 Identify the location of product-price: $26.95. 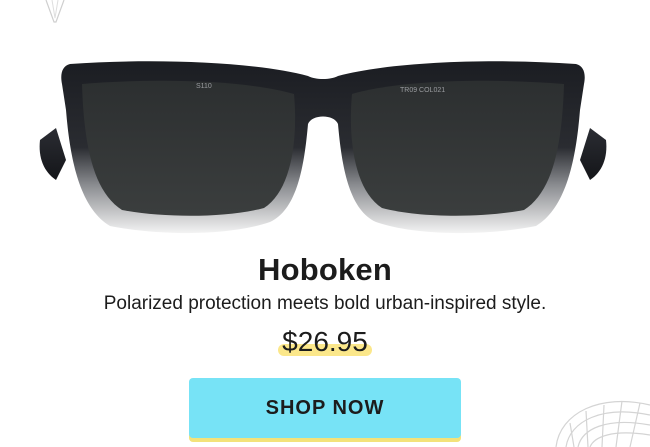
(325, 342).